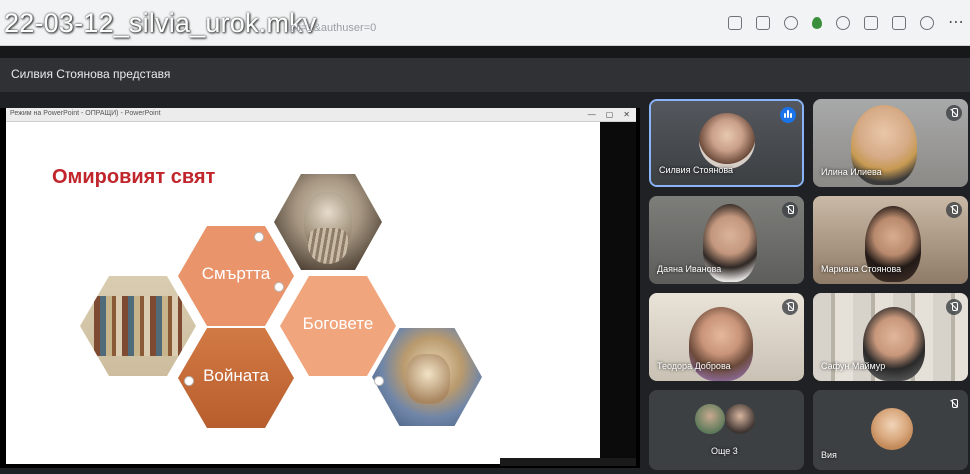 The height and width of the screenshot is (474, 970). What do you see at coordinates (927, 23) in the screenshot?
I see `profile-icon` at bounding box center [927, 23].